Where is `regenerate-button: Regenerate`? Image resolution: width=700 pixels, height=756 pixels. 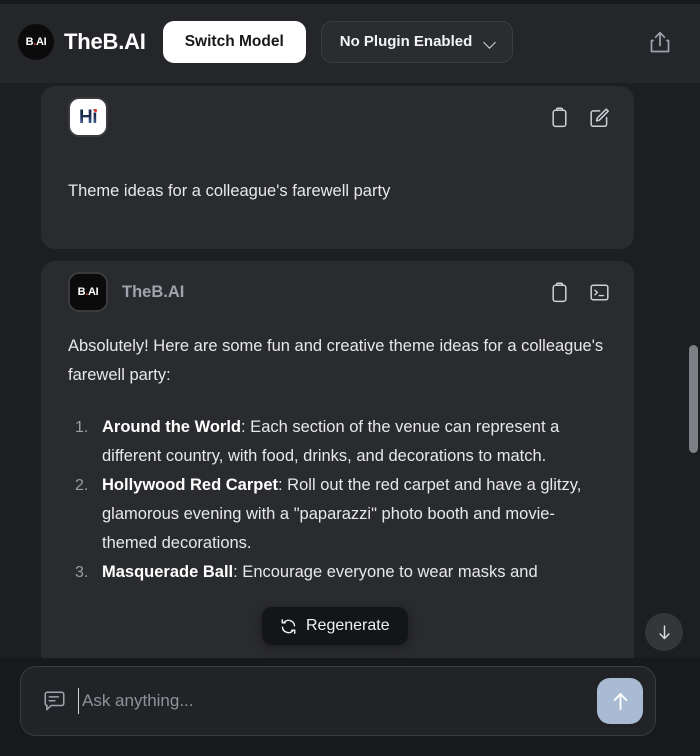 regenerate-button: Regenerate is located at coordinates (335, 626).